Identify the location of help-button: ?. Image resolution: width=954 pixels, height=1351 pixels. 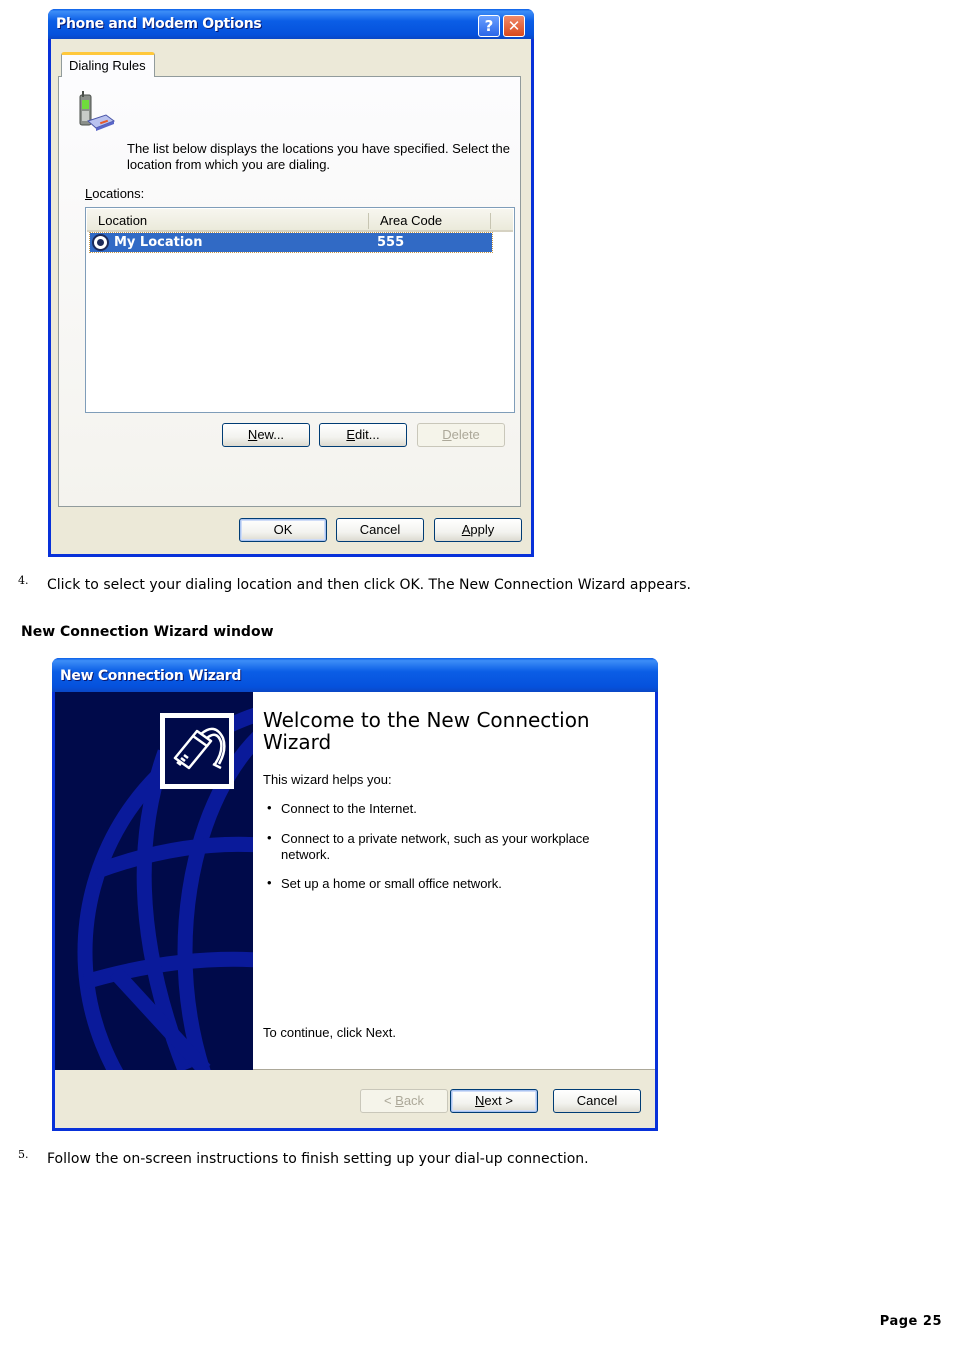
(489, 26).